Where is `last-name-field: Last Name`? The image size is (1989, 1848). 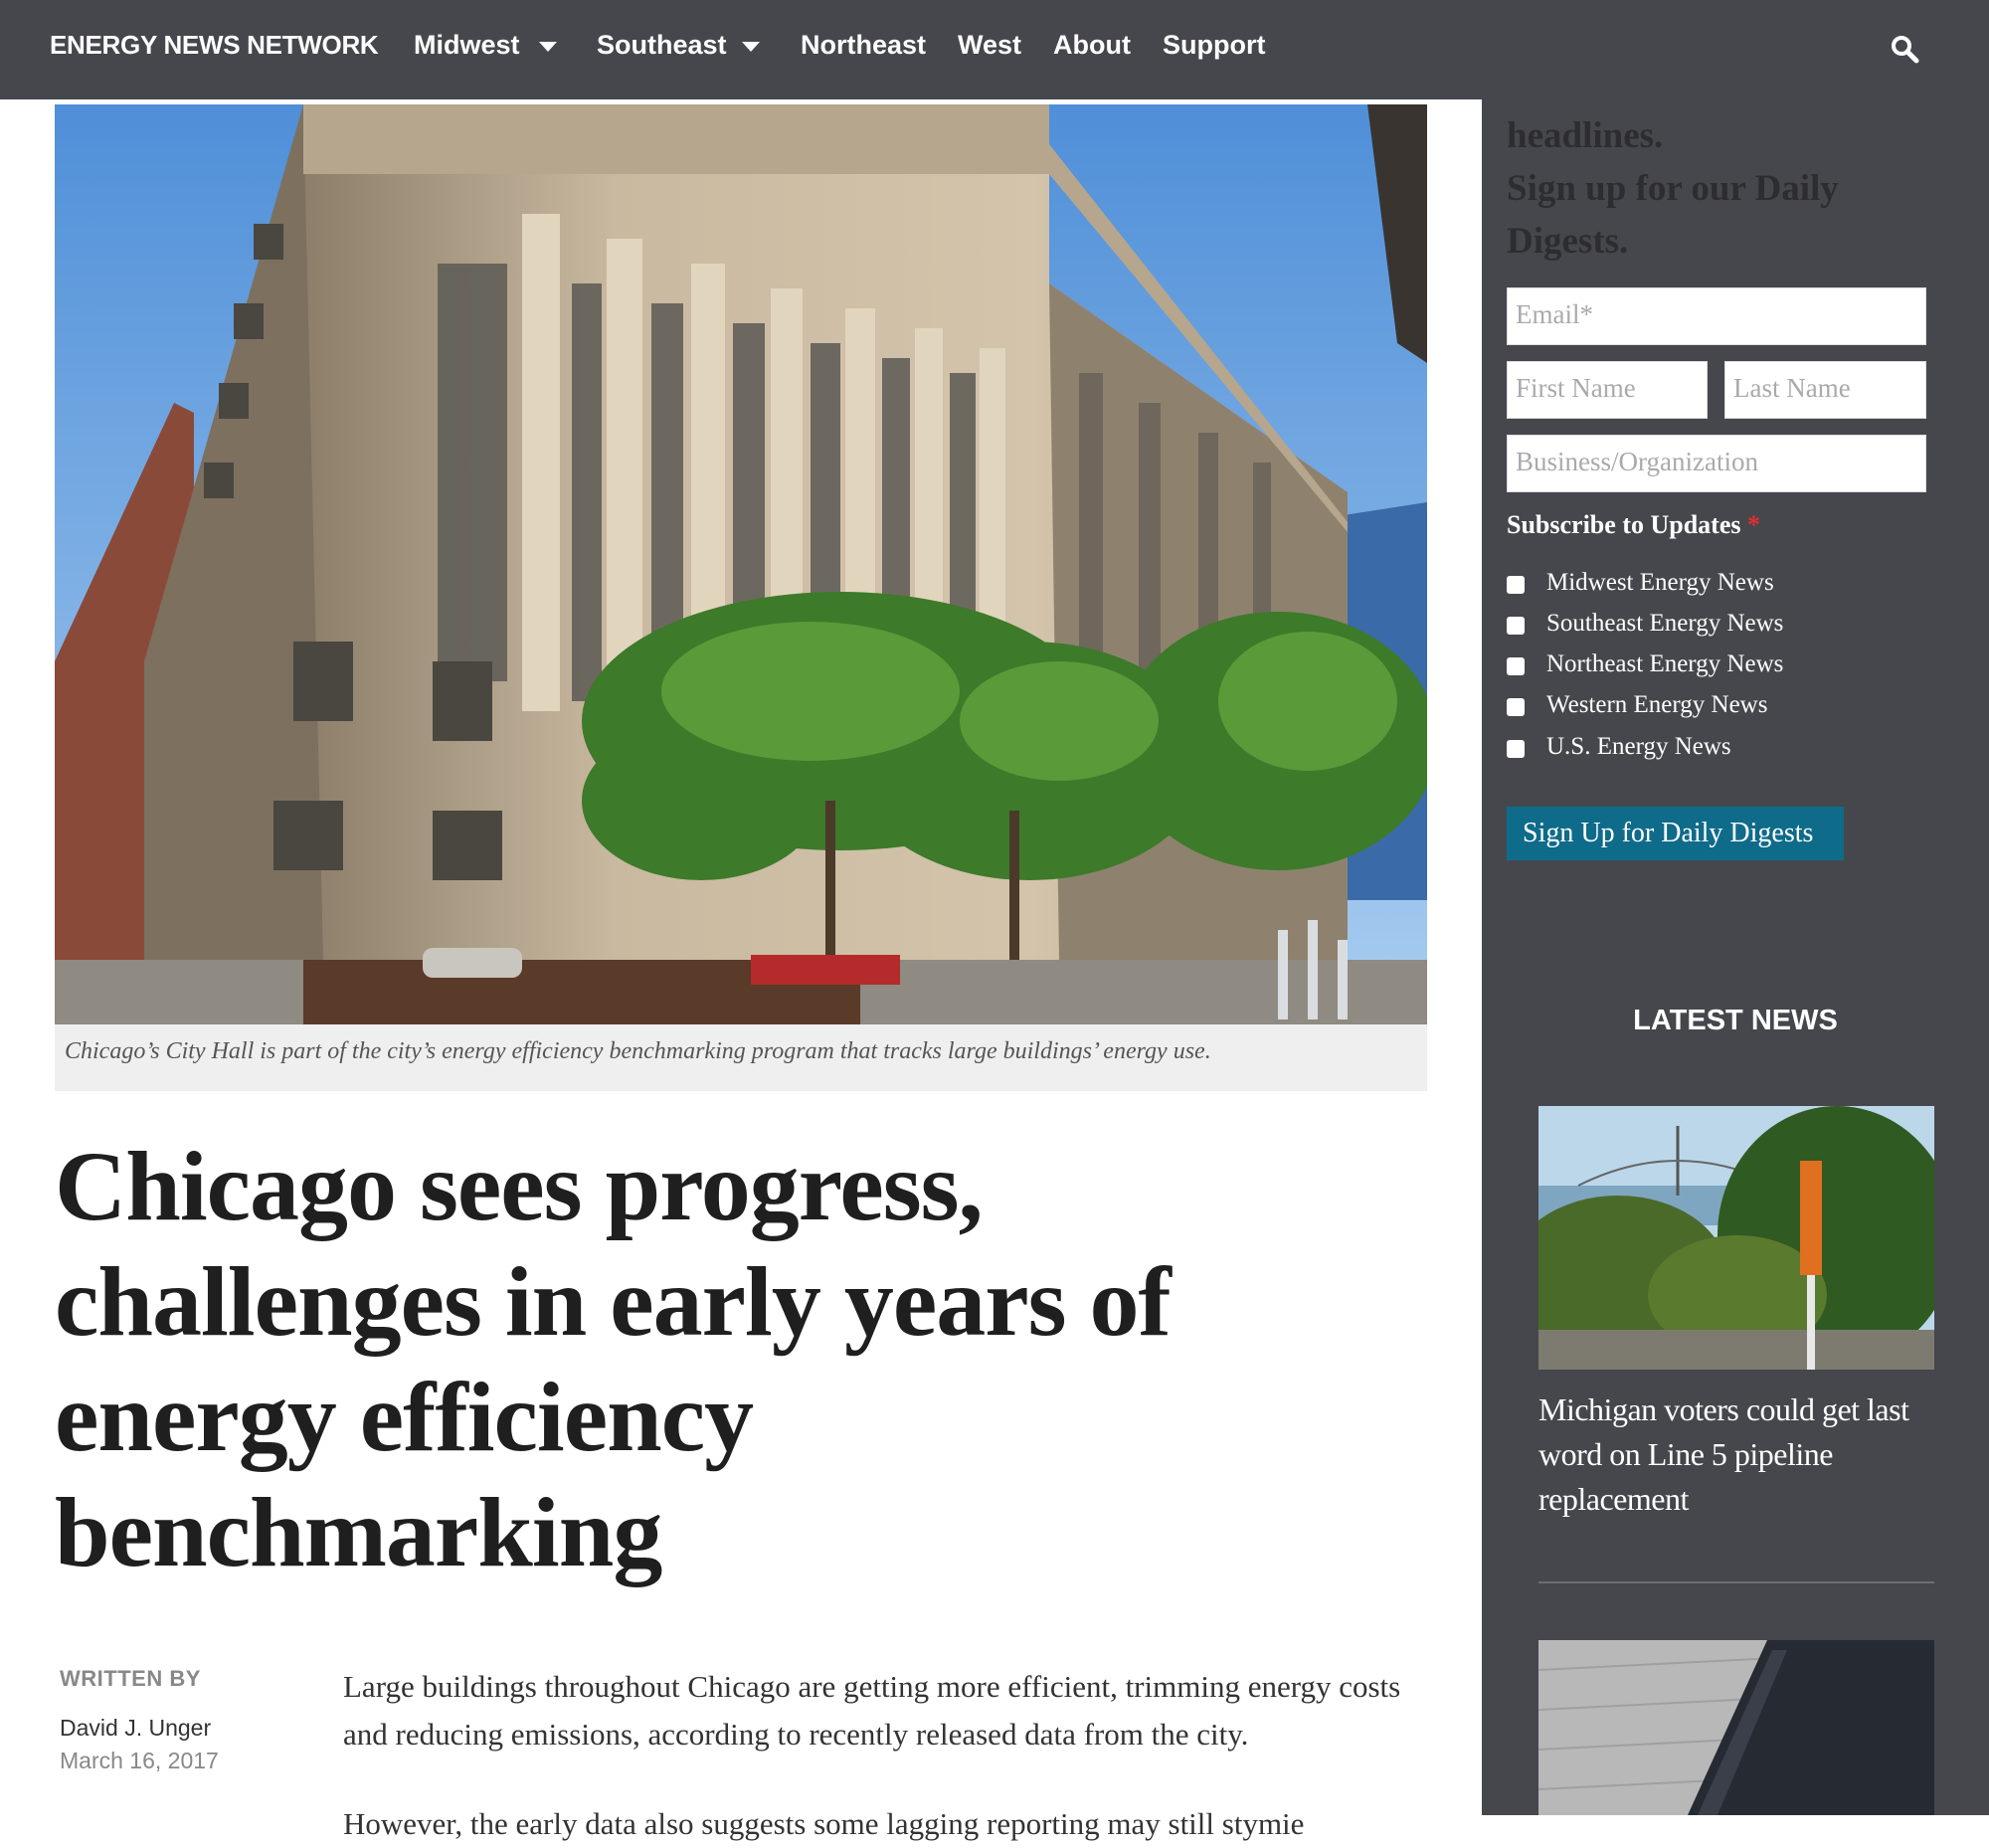
last-name-field: Last Name is located at coordinates (1825, 390).